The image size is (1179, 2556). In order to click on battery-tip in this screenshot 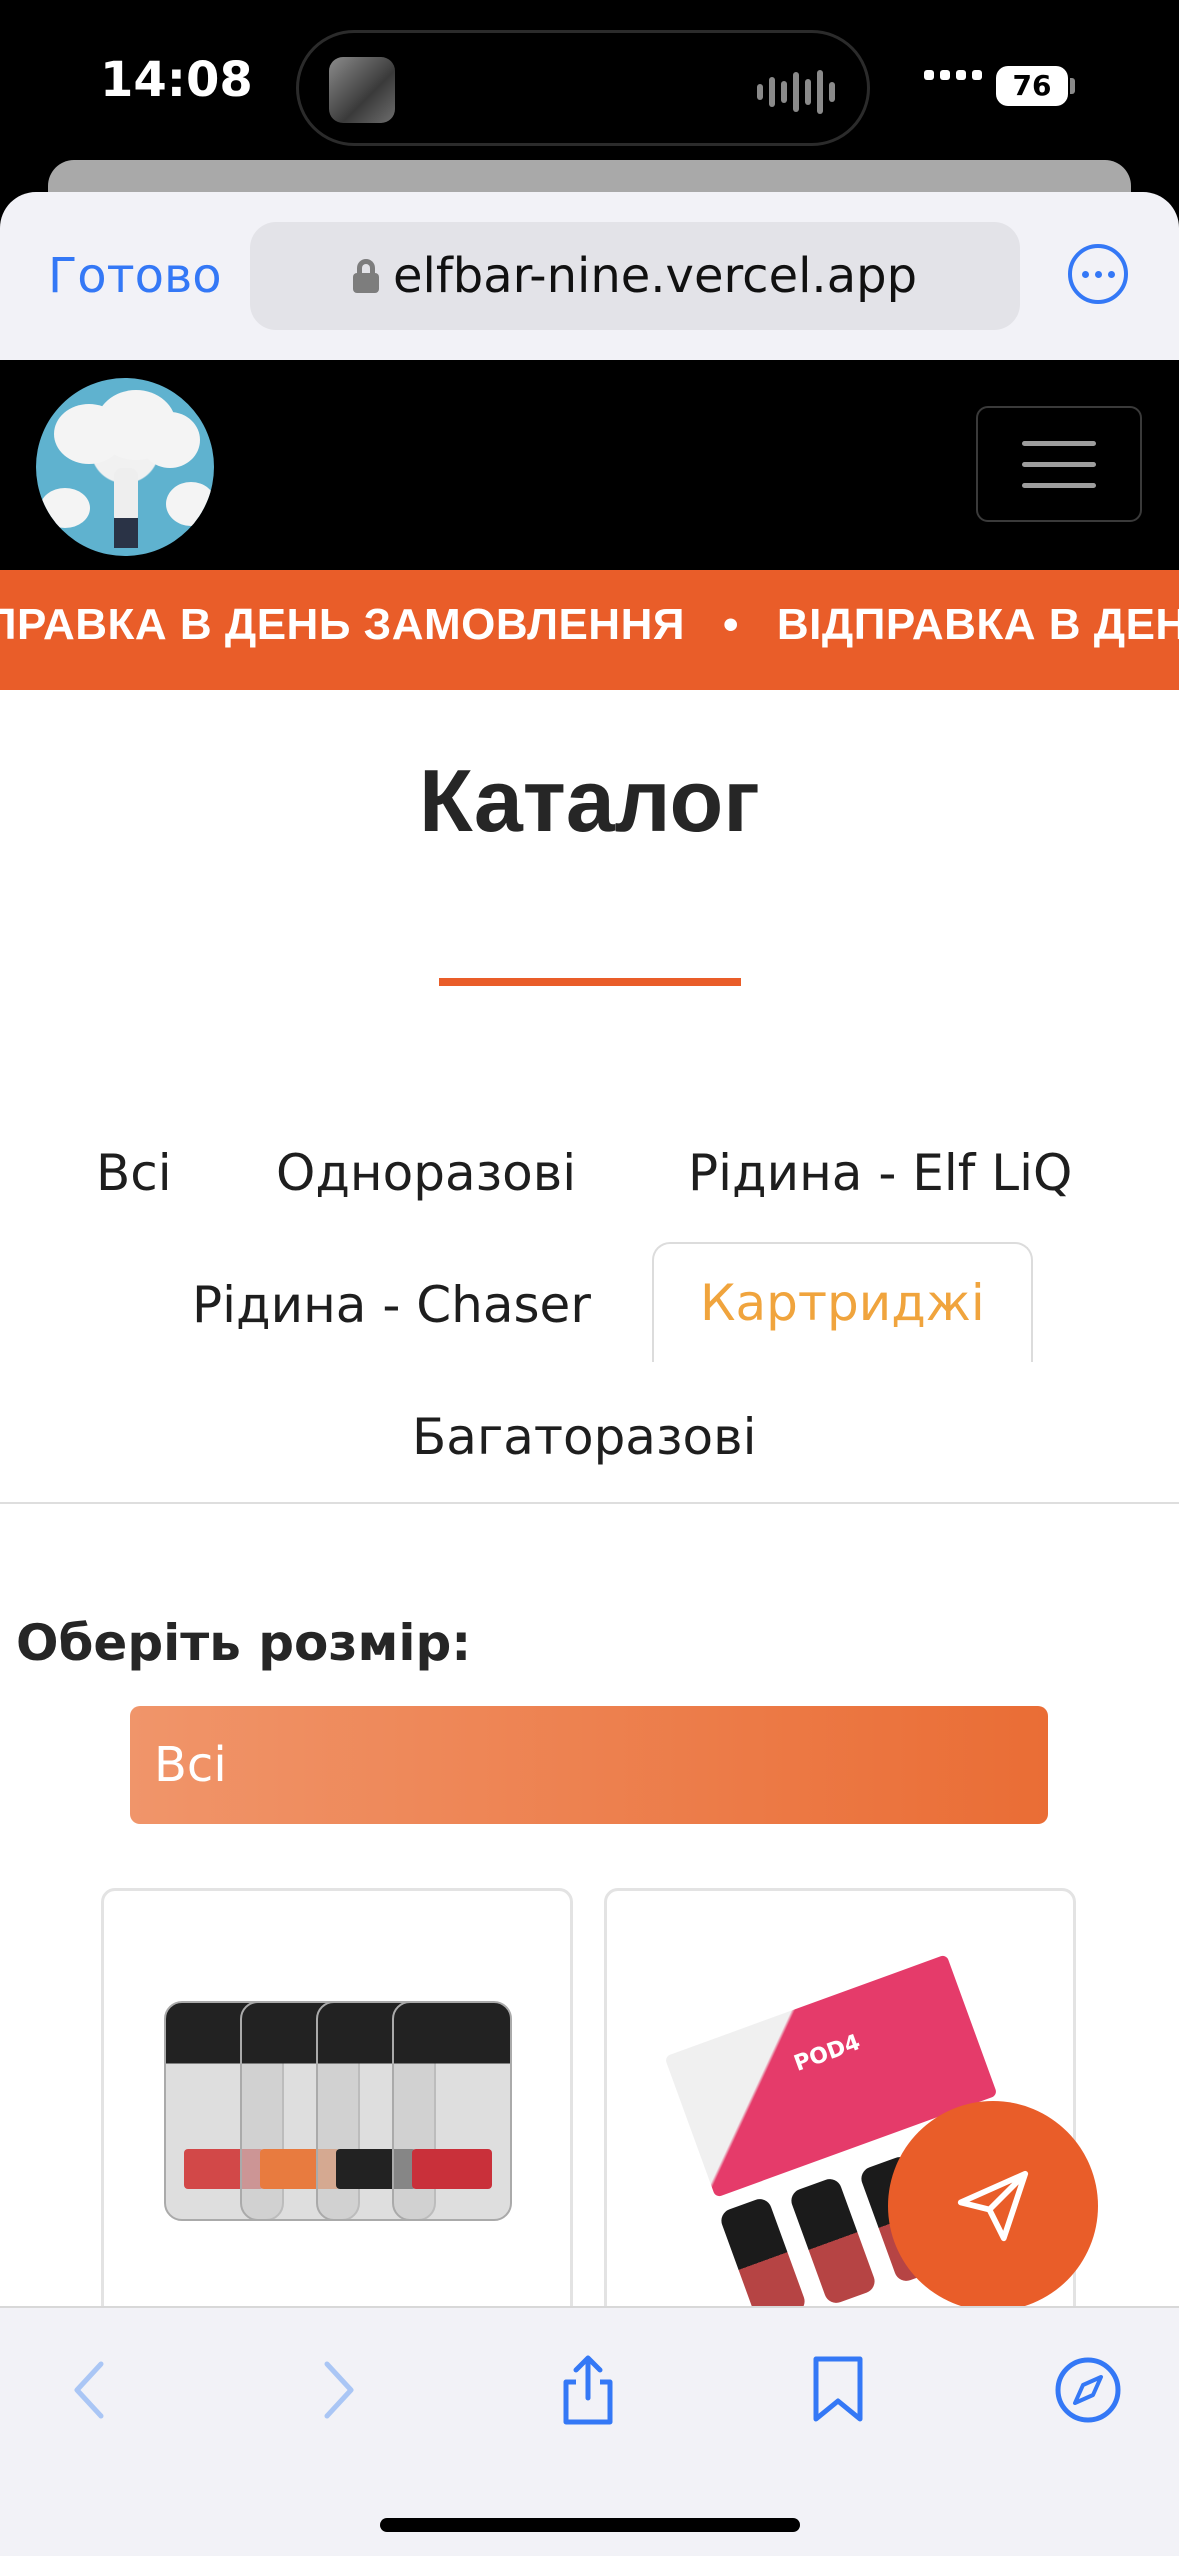, I will do `click(1072, 86)`.